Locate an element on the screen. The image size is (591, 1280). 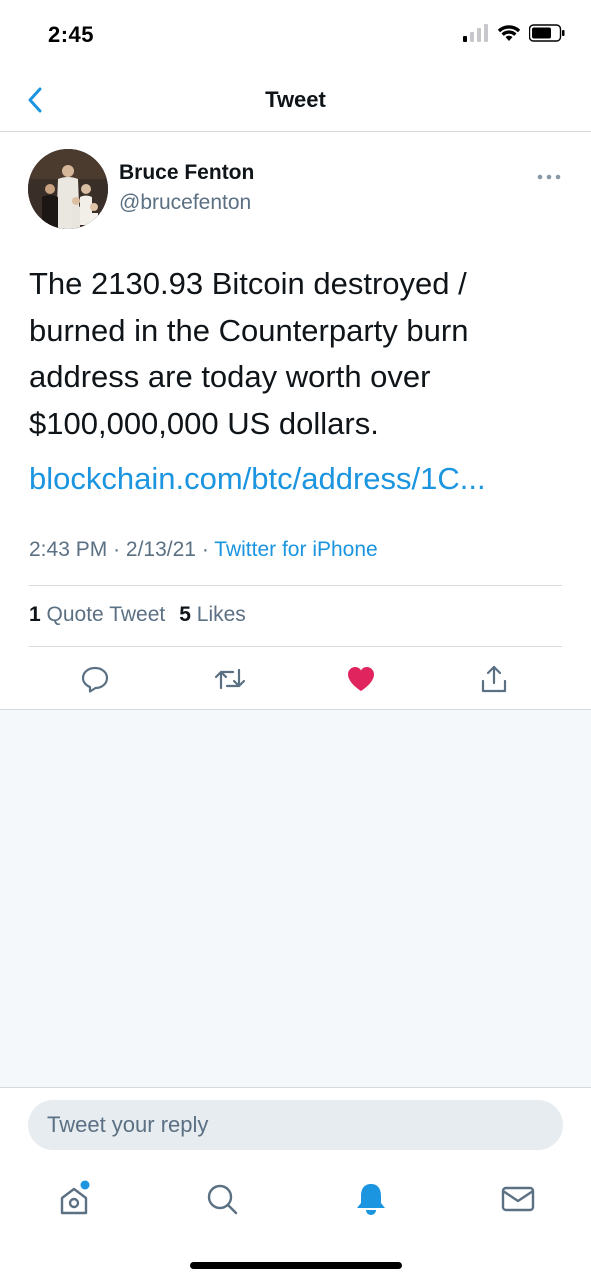
tab-home is located at coordinates (74, 1199).